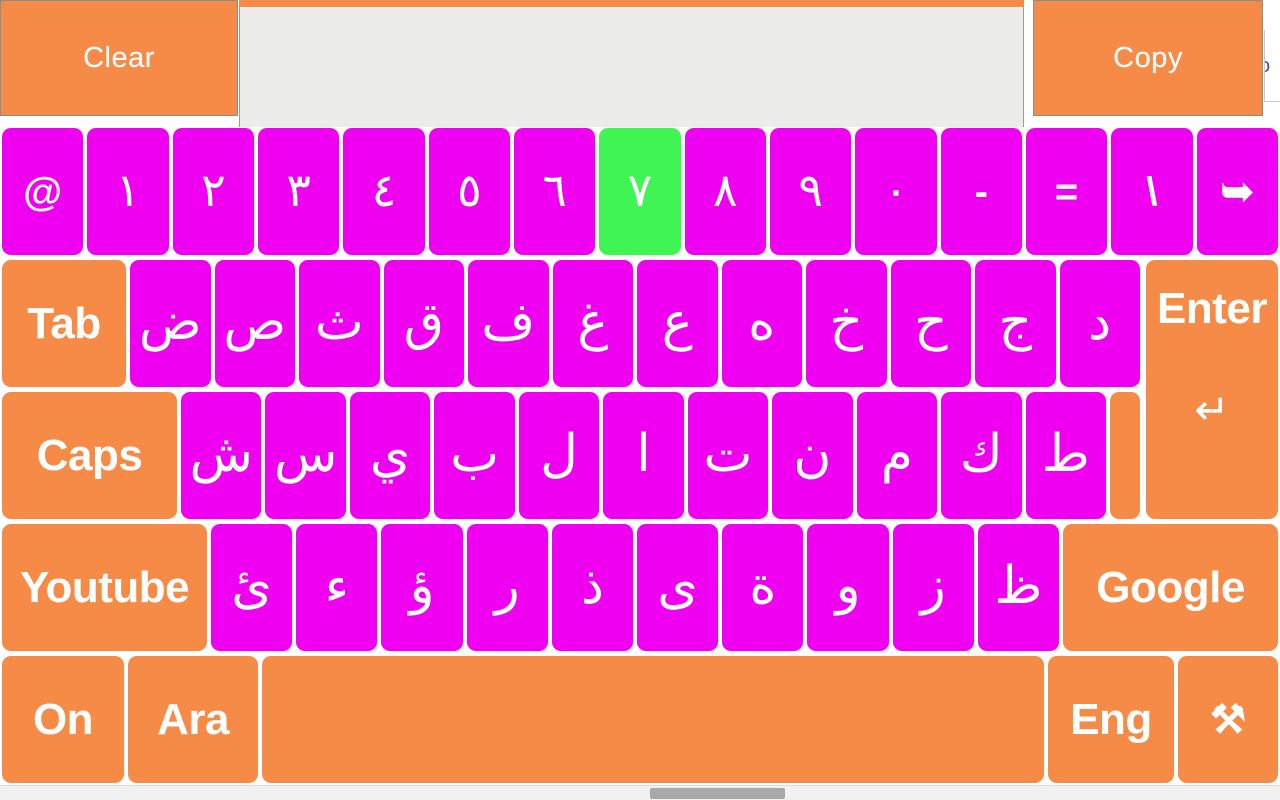 The image size is (1280, 800). What do you see at coordinates (896, 191) in the screenshot?
I see `key-arabic-zero: ٠` at bounding box center [896, 191].